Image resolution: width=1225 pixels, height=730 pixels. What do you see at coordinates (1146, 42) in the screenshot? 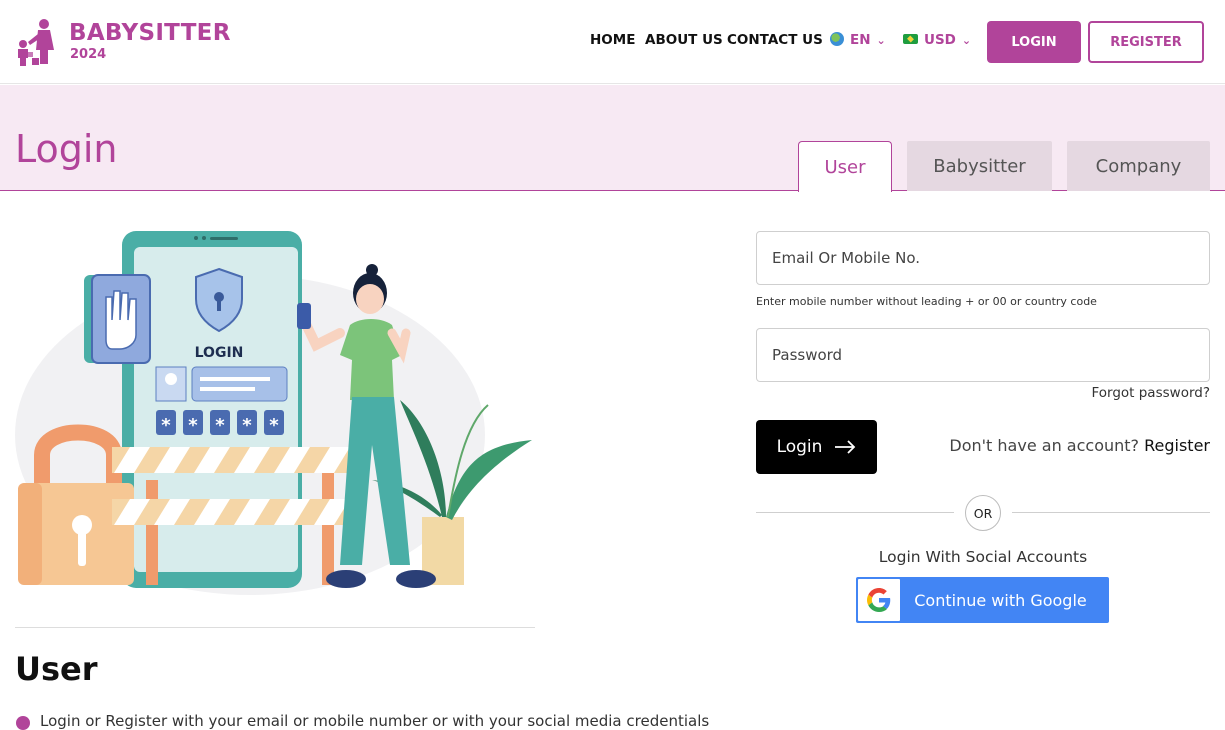
I see `header-register-button: REGISTER` at bounding box center [1146, 42].